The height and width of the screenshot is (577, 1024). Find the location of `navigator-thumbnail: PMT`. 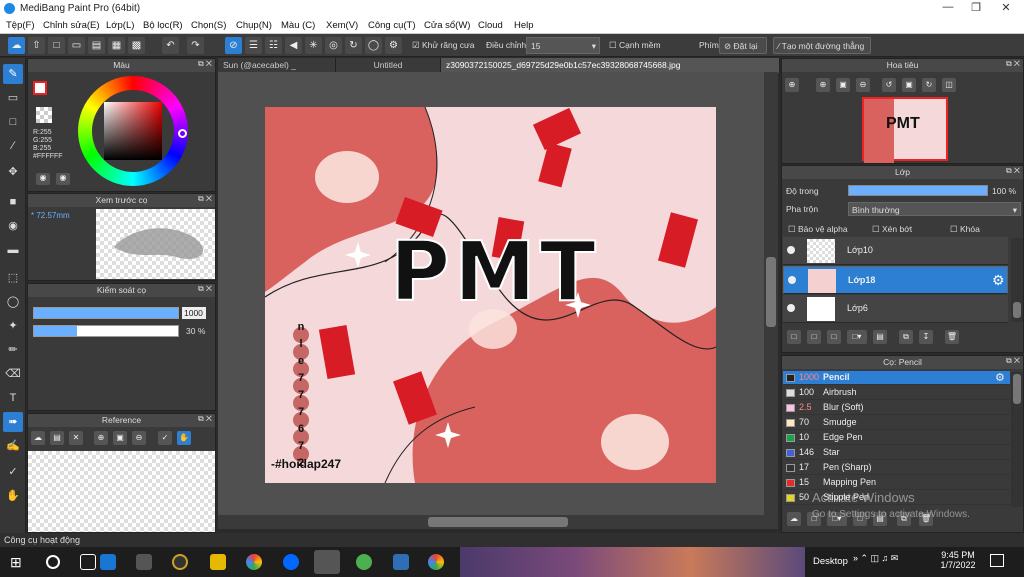

navigator-thumbnail: PMT is located at coordinates (905, 130).